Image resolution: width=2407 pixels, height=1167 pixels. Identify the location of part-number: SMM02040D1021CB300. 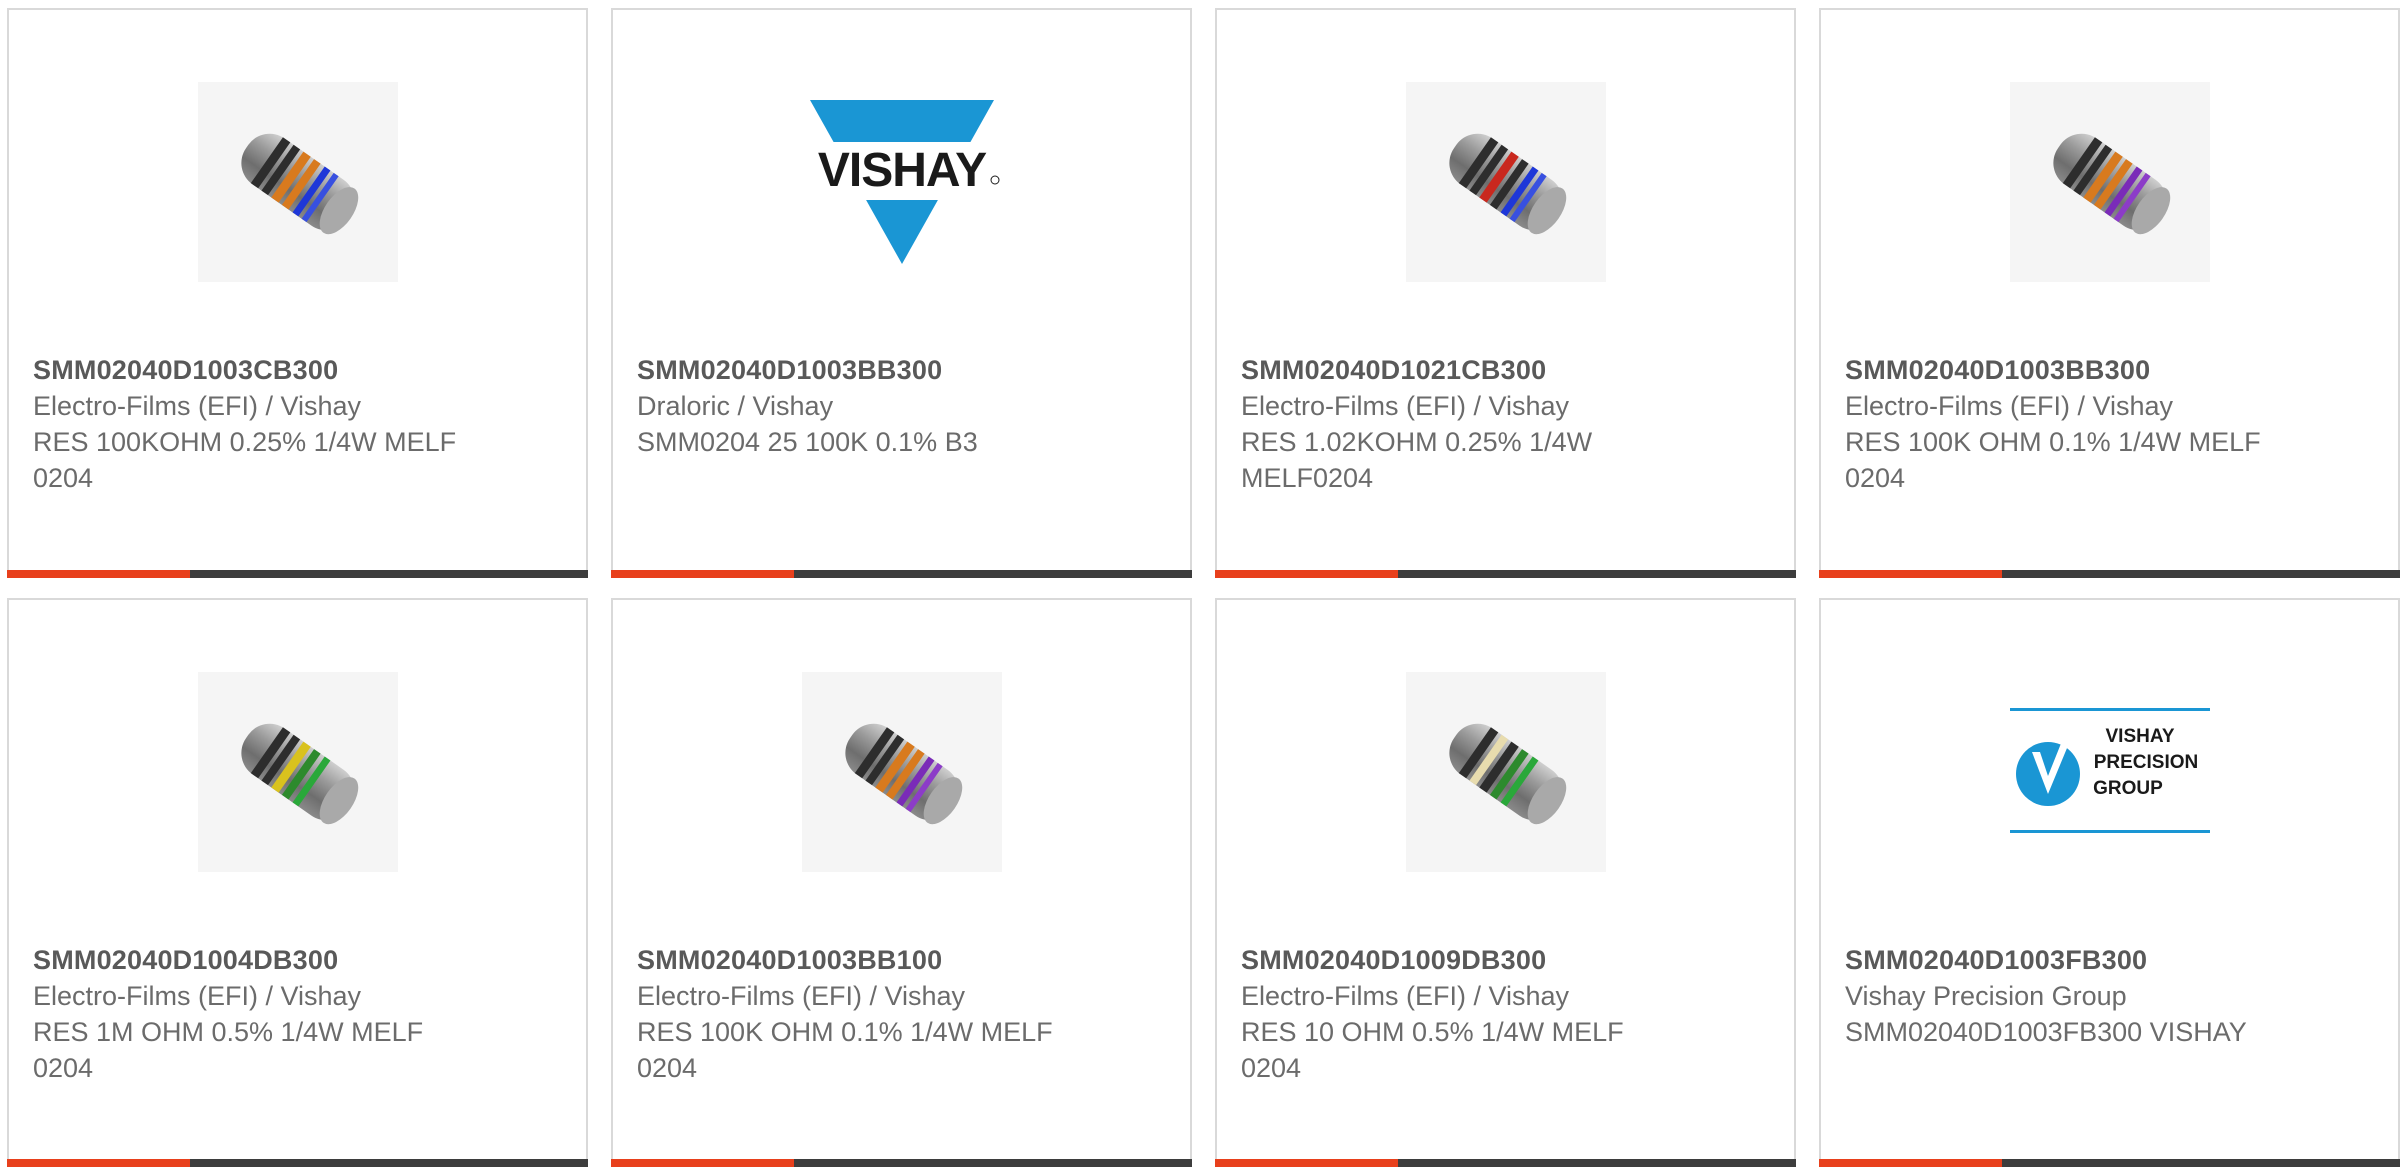
(1505, 370).